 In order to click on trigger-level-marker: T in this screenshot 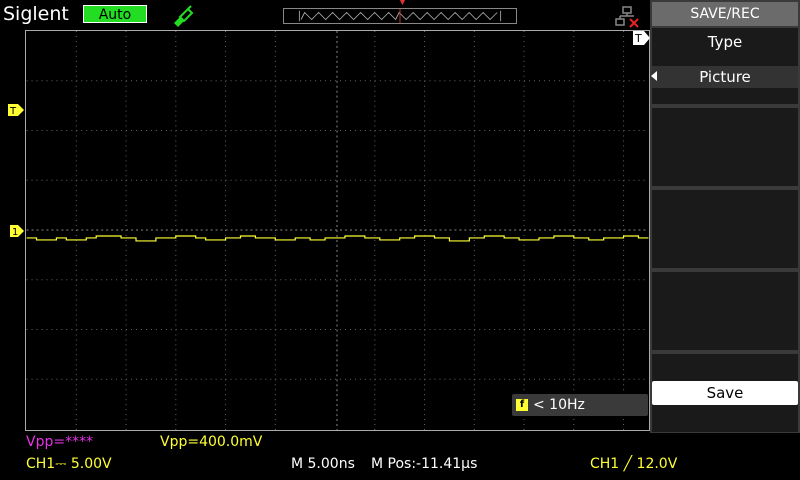, I will do `click(16, 110)`.